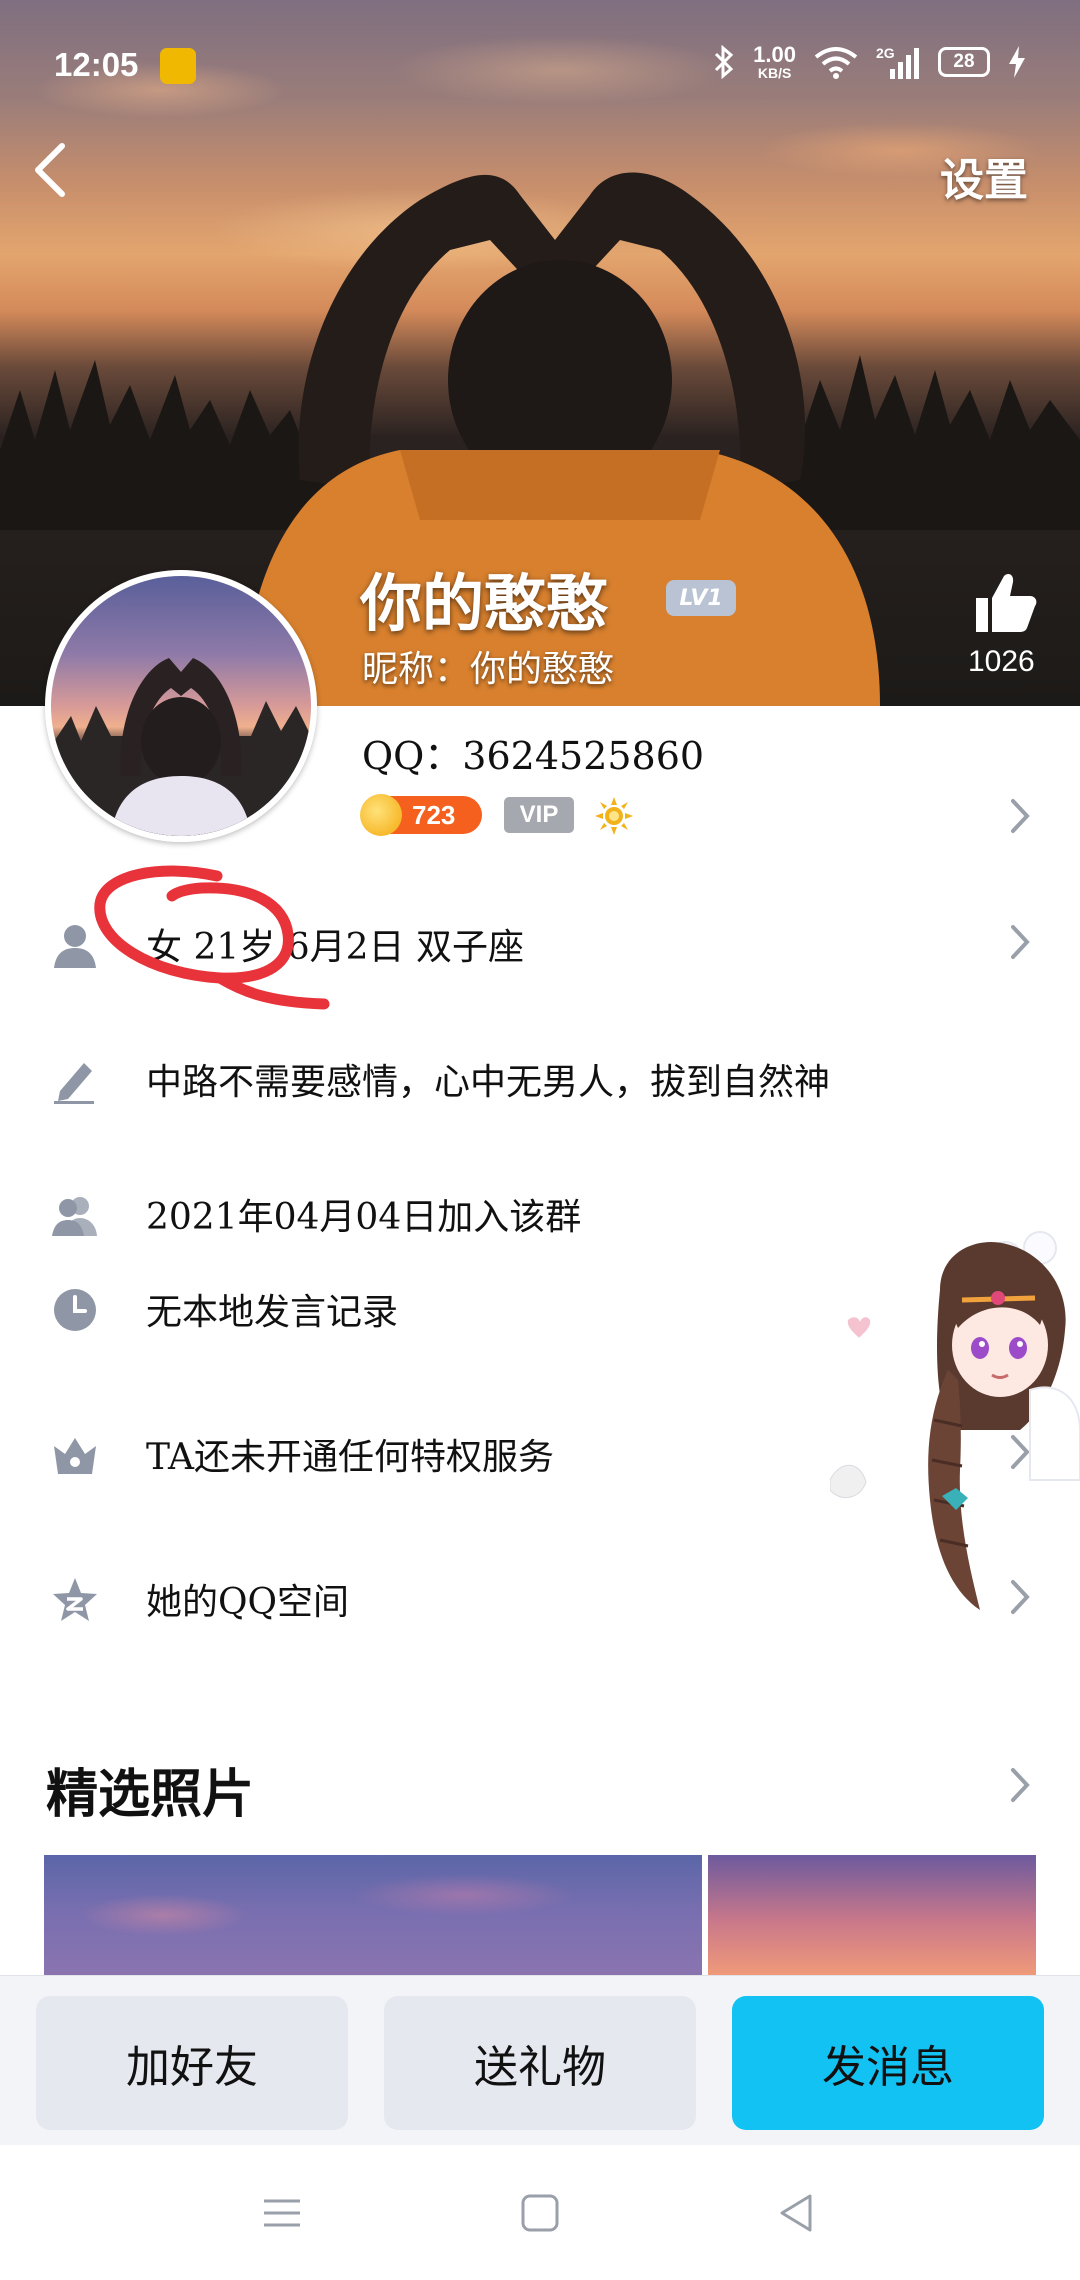 The height and width of the screenshot is (2280, 1080). I want to click on charging-icon, so click(1017, 62).